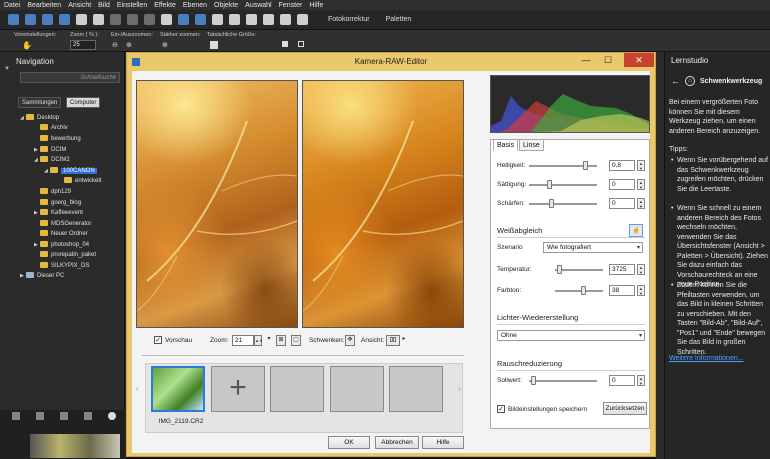 This screenshot has height=459, width=770. Describe the element at coordinates (51, 128) in the screenshot. I see `tree-item: Archiv` at that location.